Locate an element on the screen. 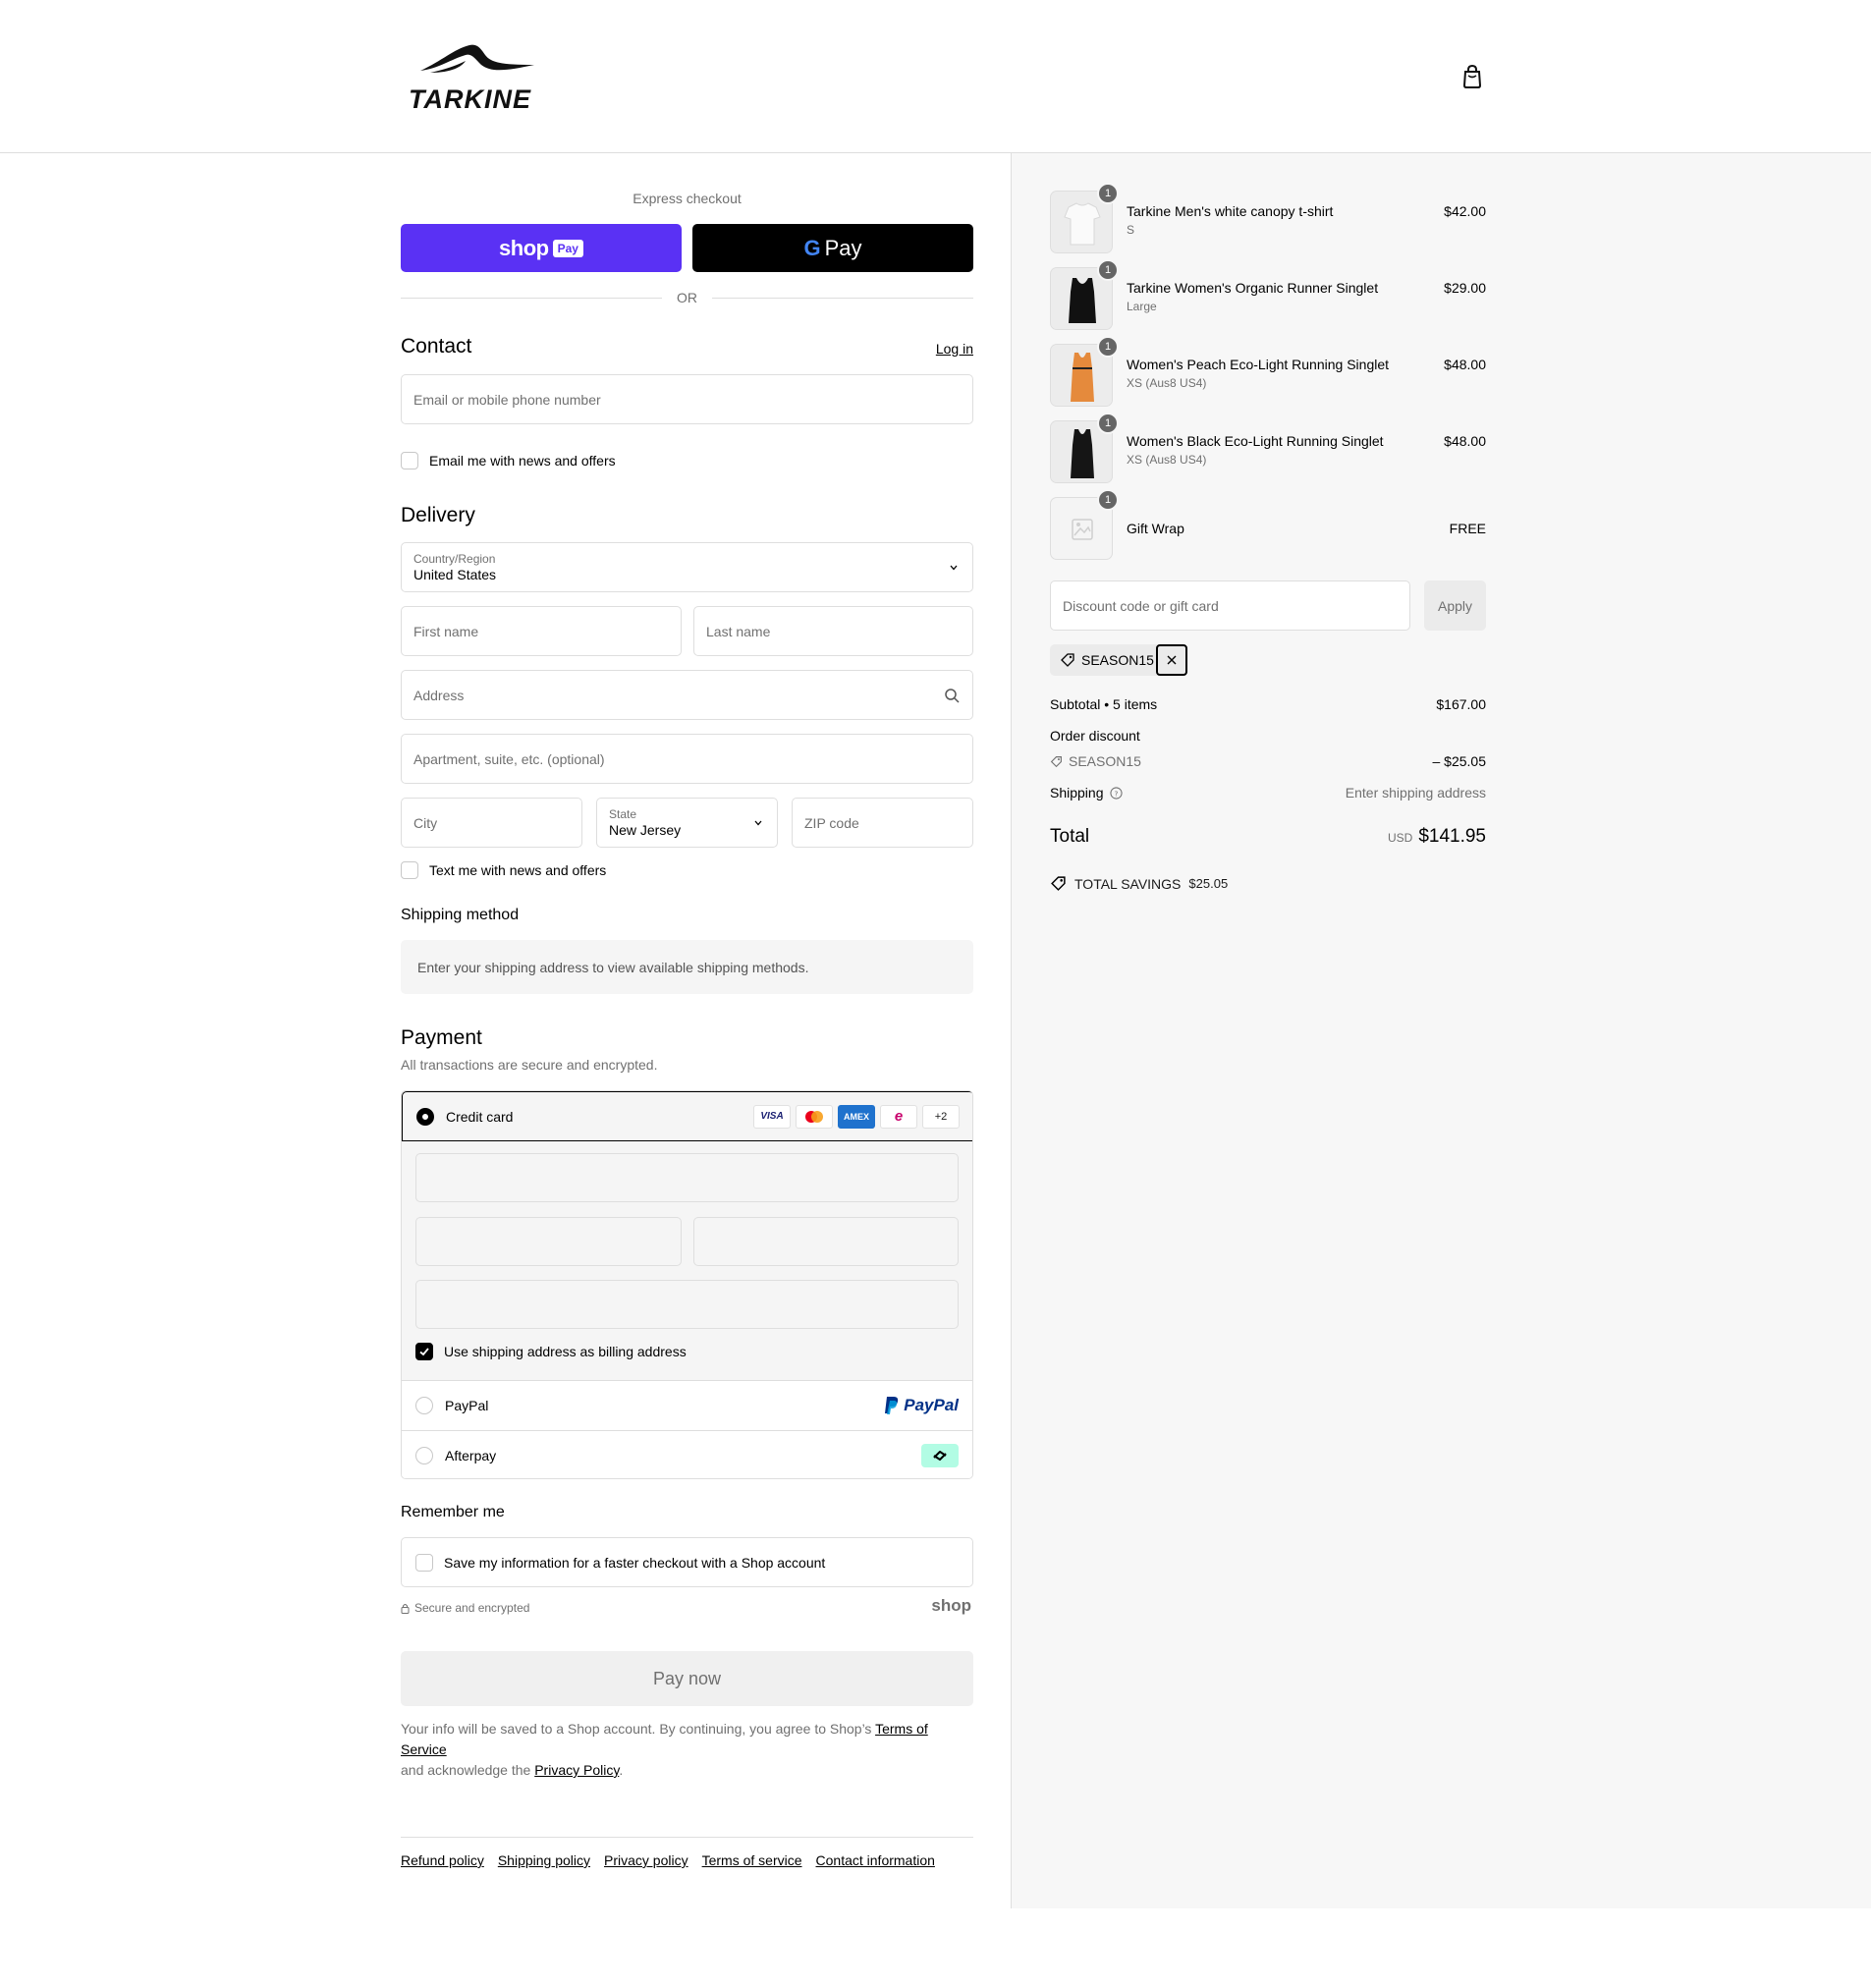 This screenshot has width=1871, height=1988. first-name-field: First name is located at coordinates (542, 631).